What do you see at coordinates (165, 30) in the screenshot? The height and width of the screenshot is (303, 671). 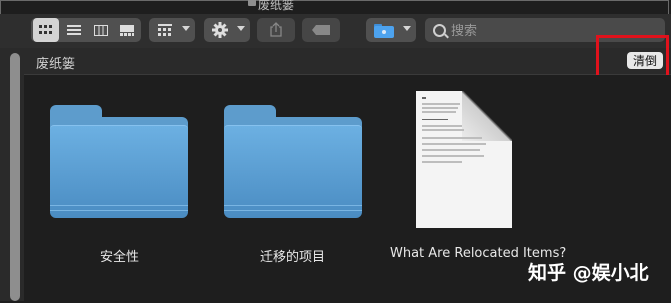 I see `grid-group-icon` at bounding box center [165, 30].